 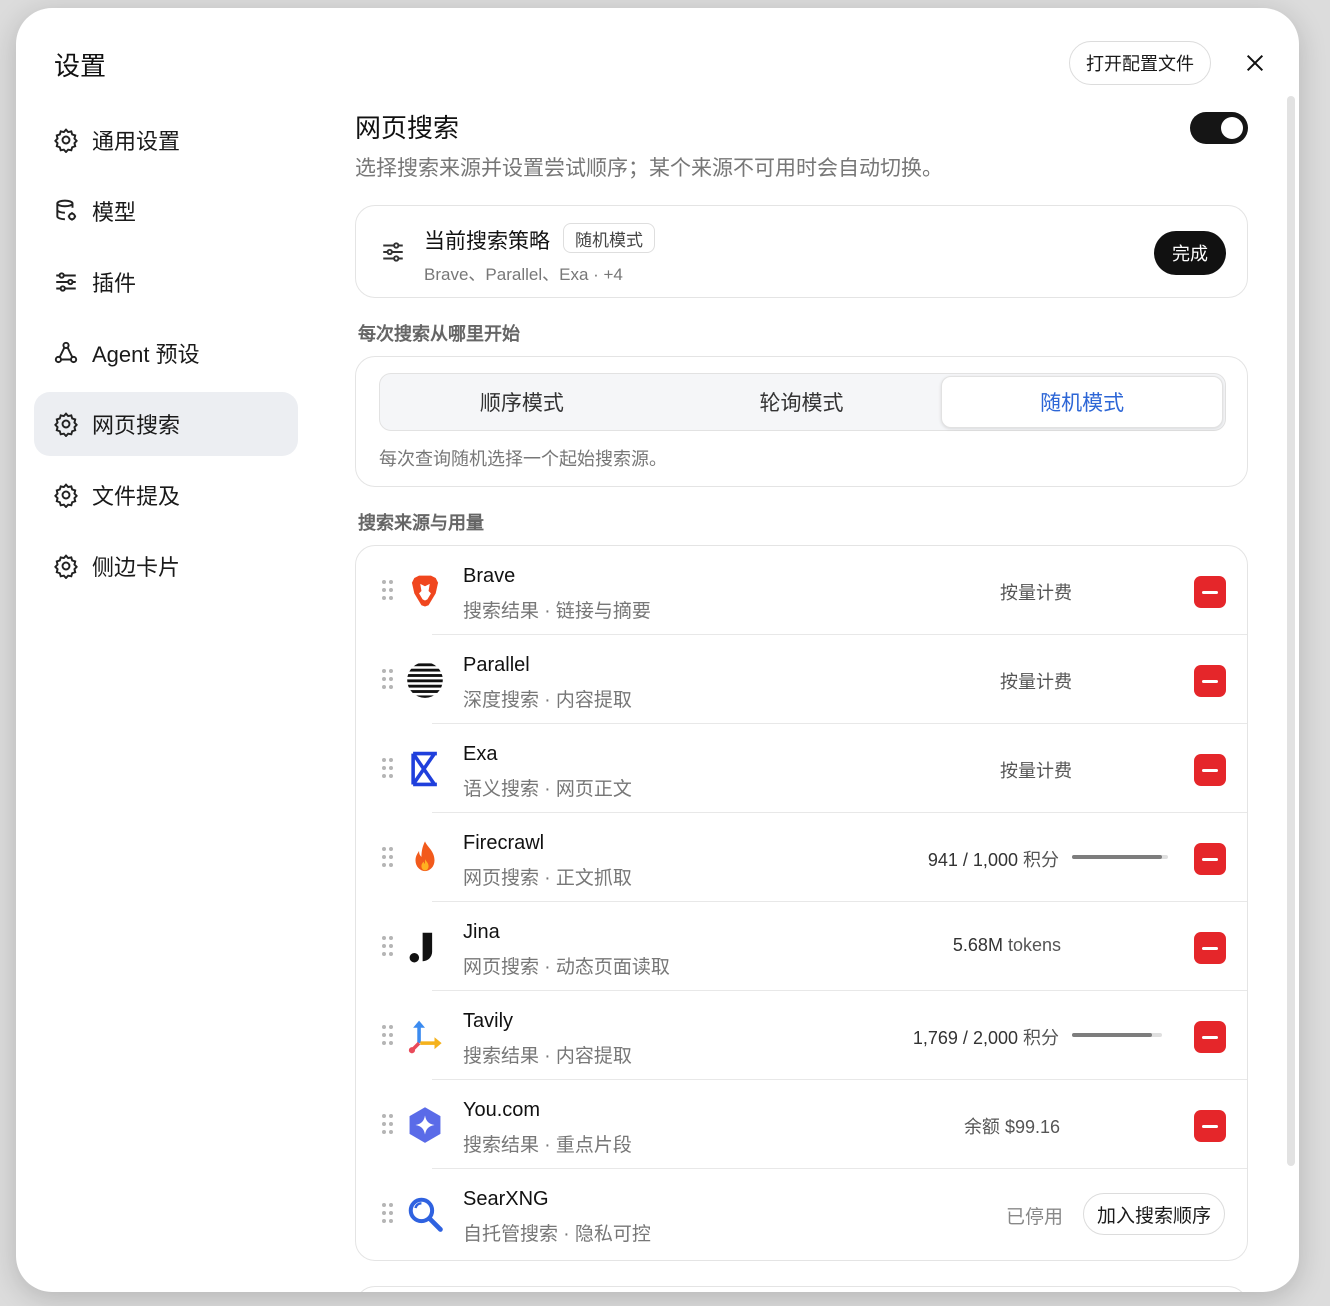 What do you see at coordinates (801, 946) in the screenshot?
I see `source-row-jina: Jina 网页搜索 · 动态页面读取 5.68M tokens` at bounding box center [801, 946].